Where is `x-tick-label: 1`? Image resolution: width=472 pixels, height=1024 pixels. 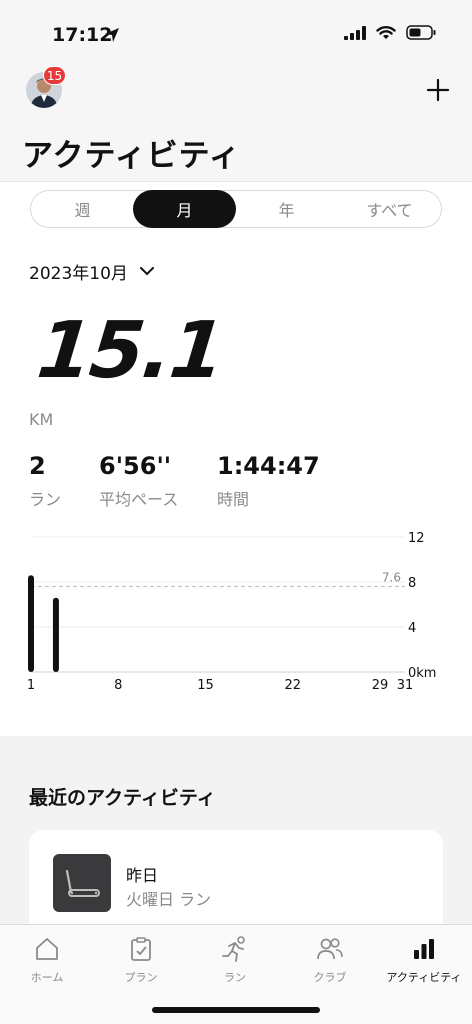
x-tick-label: 1 is located at coordinates (31, 685).